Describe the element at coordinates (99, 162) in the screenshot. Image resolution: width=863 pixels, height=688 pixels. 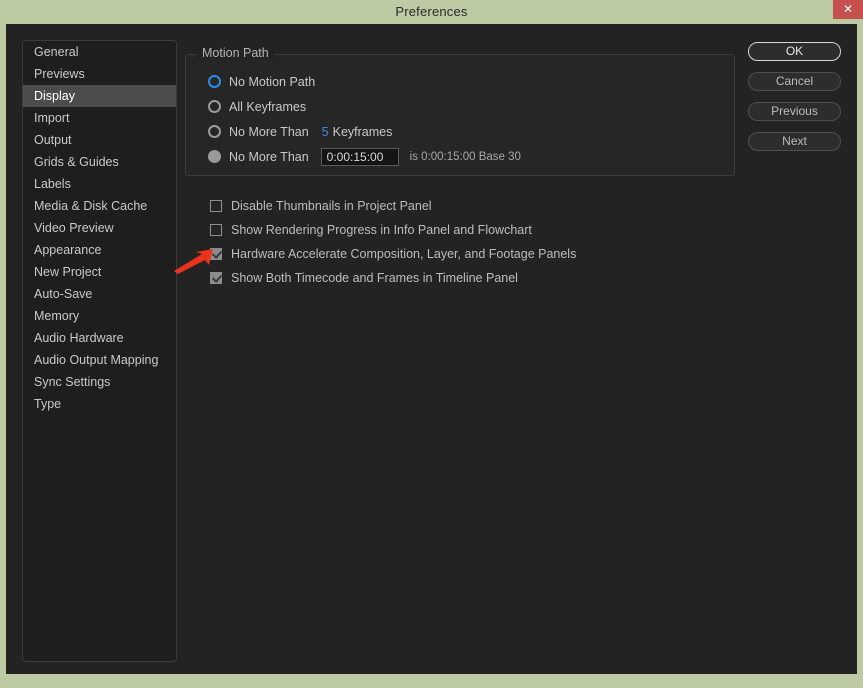
I see `sidebar-item-grids-guides: Grids & Guides` at that location.